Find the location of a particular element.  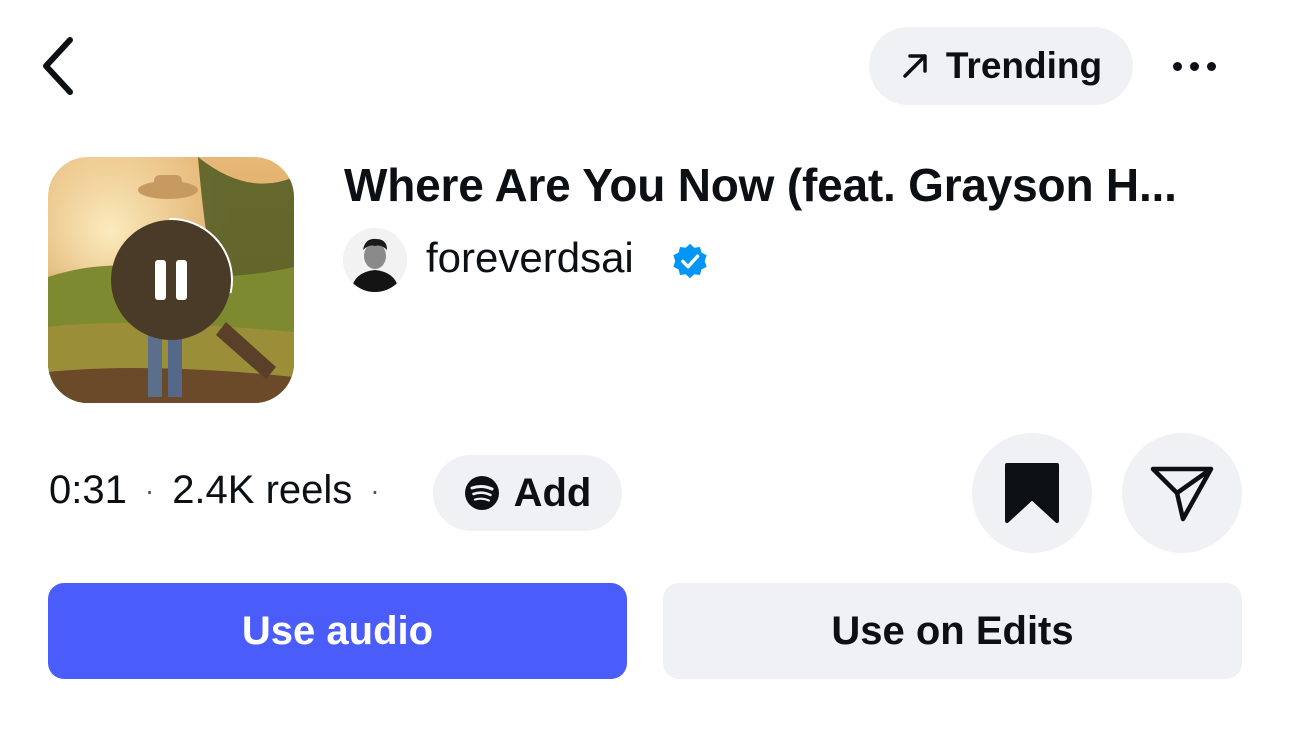

artist-avatar is located at coordinates (375, 260).